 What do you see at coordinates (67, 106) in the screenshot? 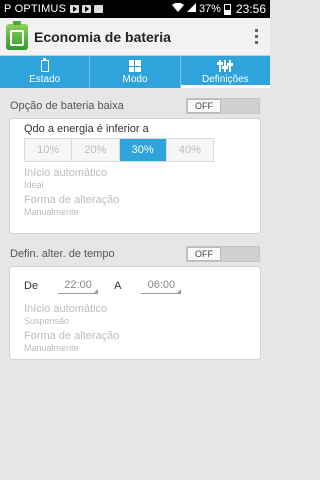
I see `low-battery-label: Opção de bateria baixa` at bounding box center [67, 106].